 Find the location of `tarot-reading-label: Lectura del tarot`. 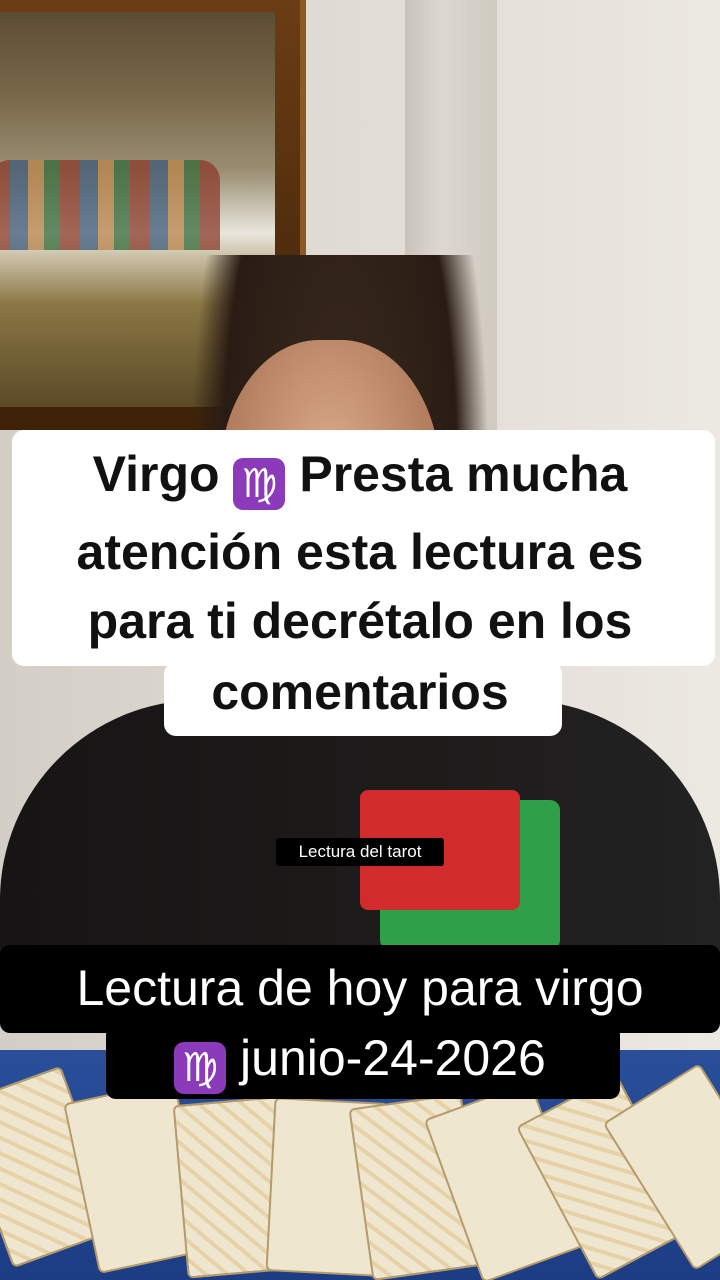

tarot-reading-label: Lectura del tarot is located at coordinates (360, 852).